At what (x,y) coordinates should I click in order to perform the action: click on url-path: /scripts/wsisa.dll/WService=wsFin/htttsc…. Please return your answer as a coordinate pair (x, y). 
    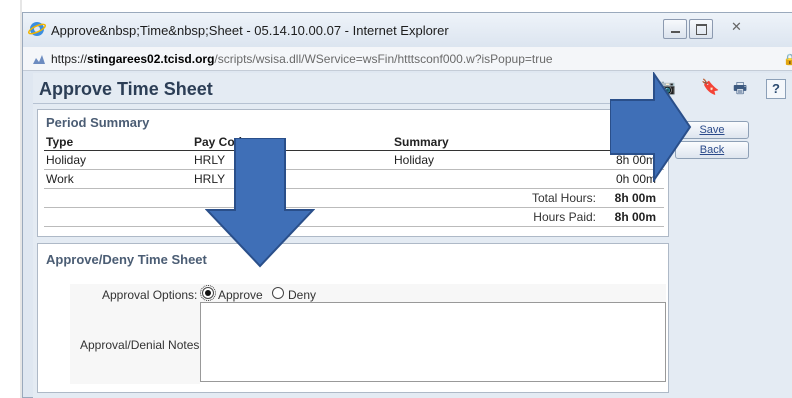
    Looking at the image, I should click on (383, 59).